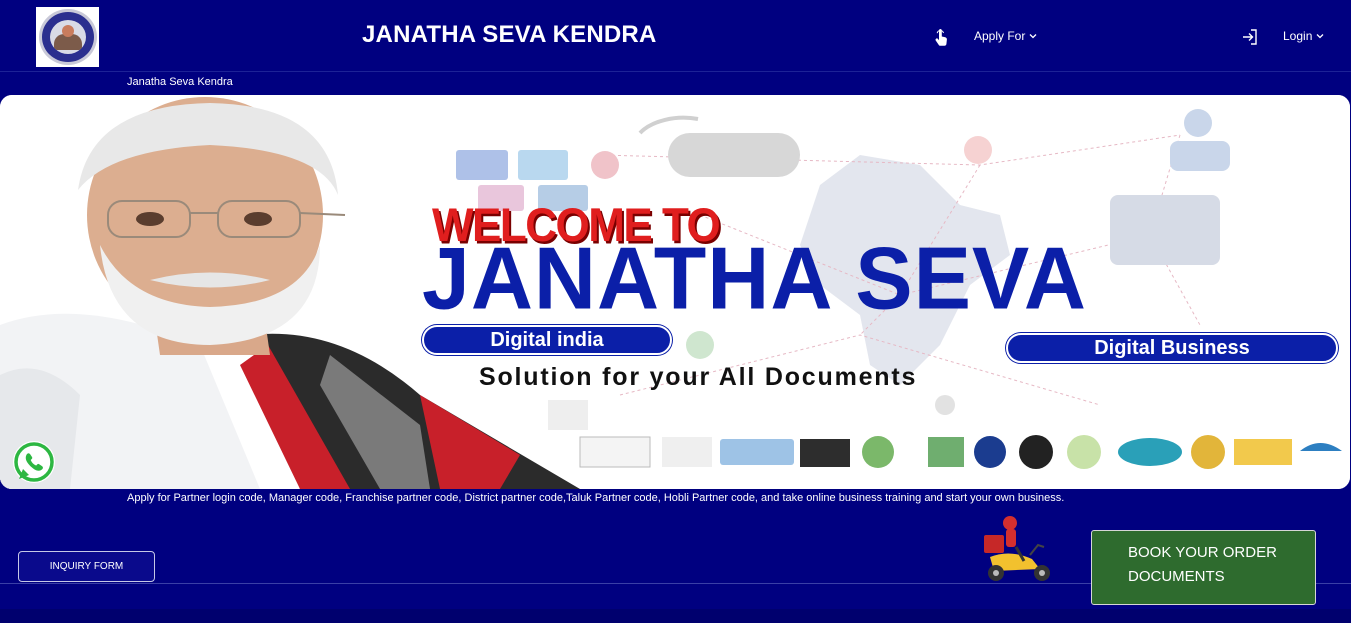 This screenshot has width=1351, height=623. What do you see at coordinates (1250, 37) in the screenshot?
I see `sign-in-icon` at bounding box center [1250, 37].